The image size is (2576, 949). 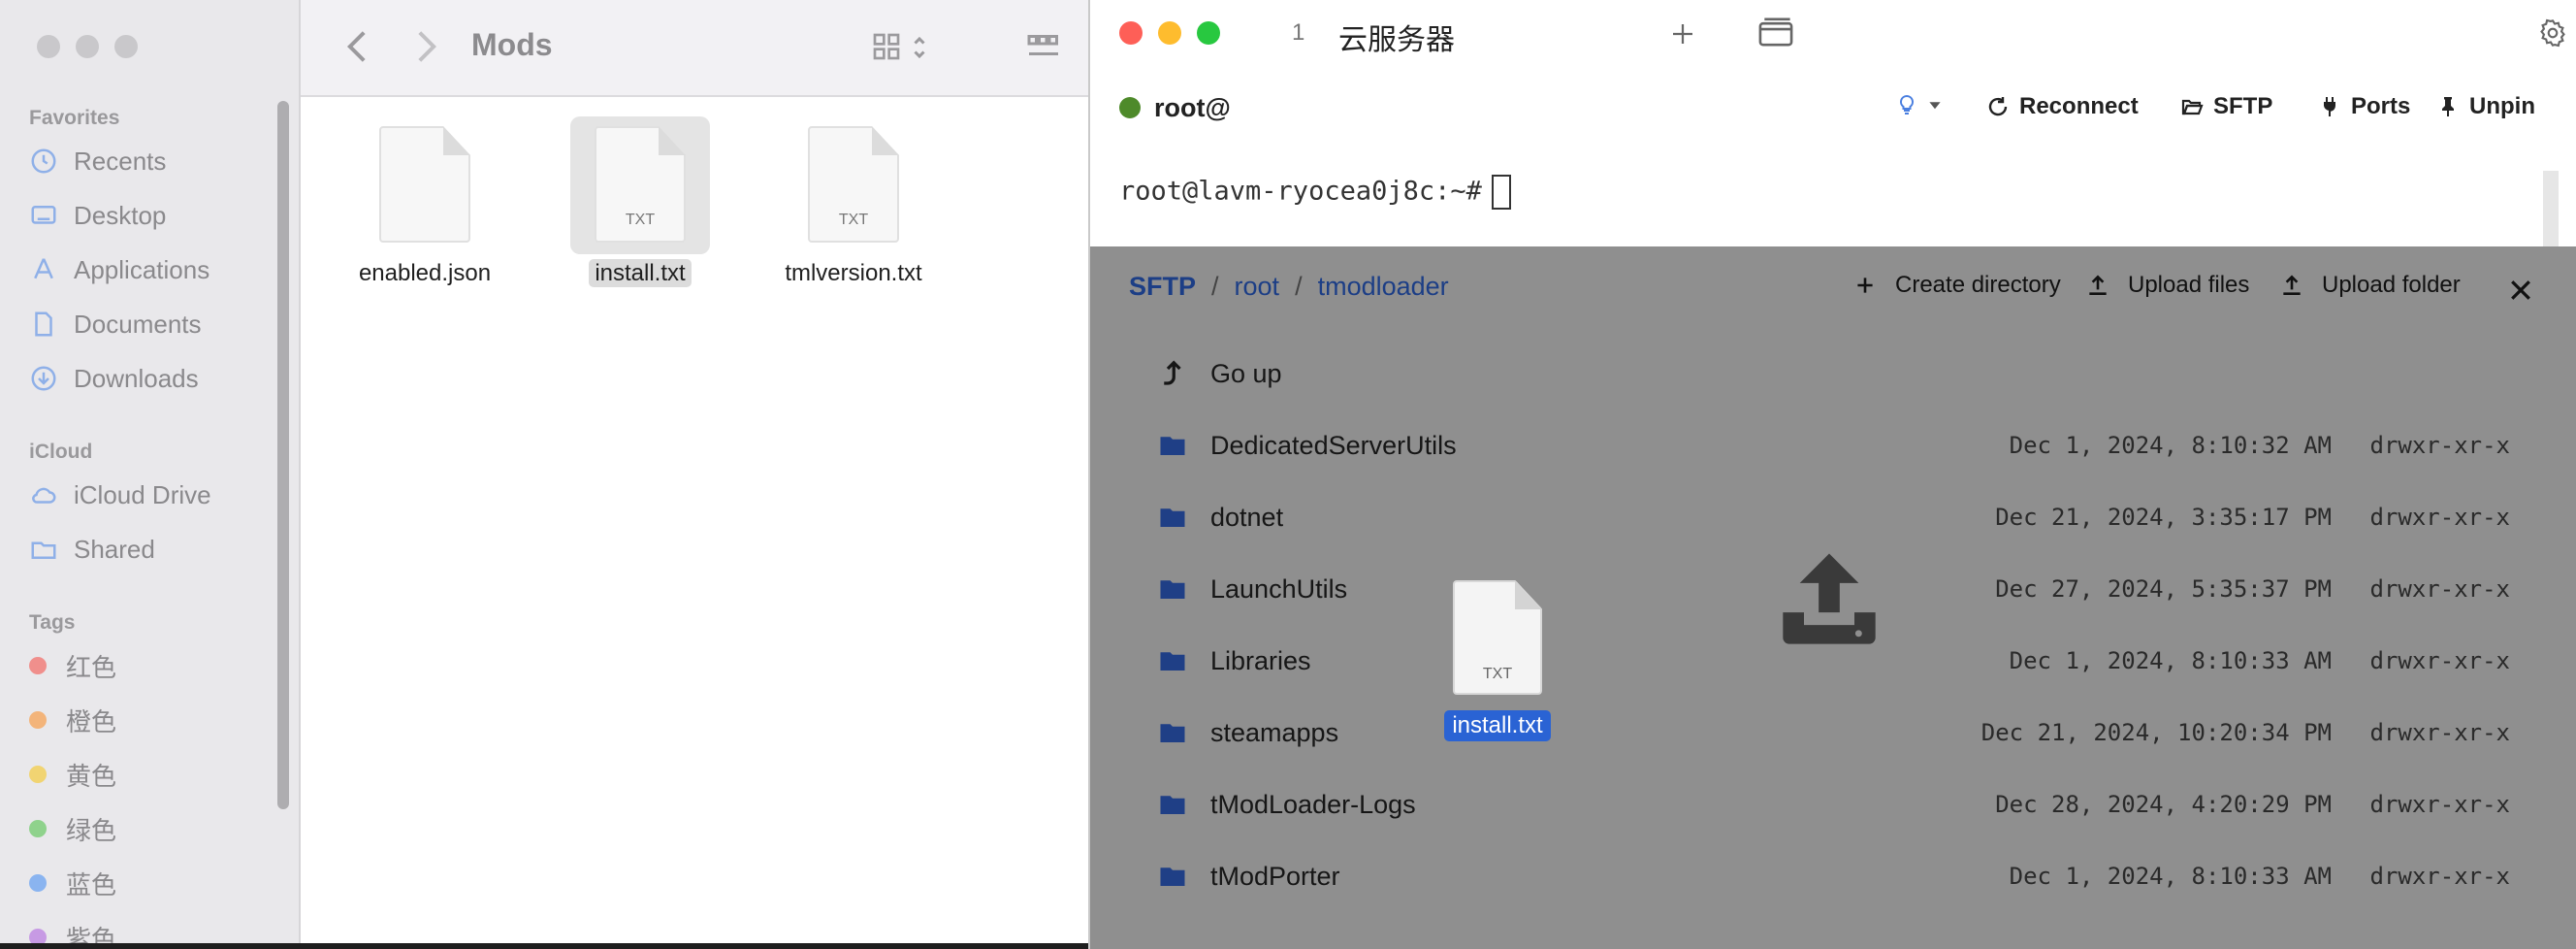 What do you see at coordinates (640, 206) in the screenshot?
I see `file-item-selected: TXT install.txt` at bounding box center [640, 206].